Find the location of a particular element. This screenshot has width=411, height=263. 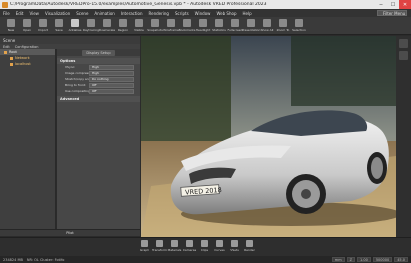

node-icon is located at coordinates (5, 52).